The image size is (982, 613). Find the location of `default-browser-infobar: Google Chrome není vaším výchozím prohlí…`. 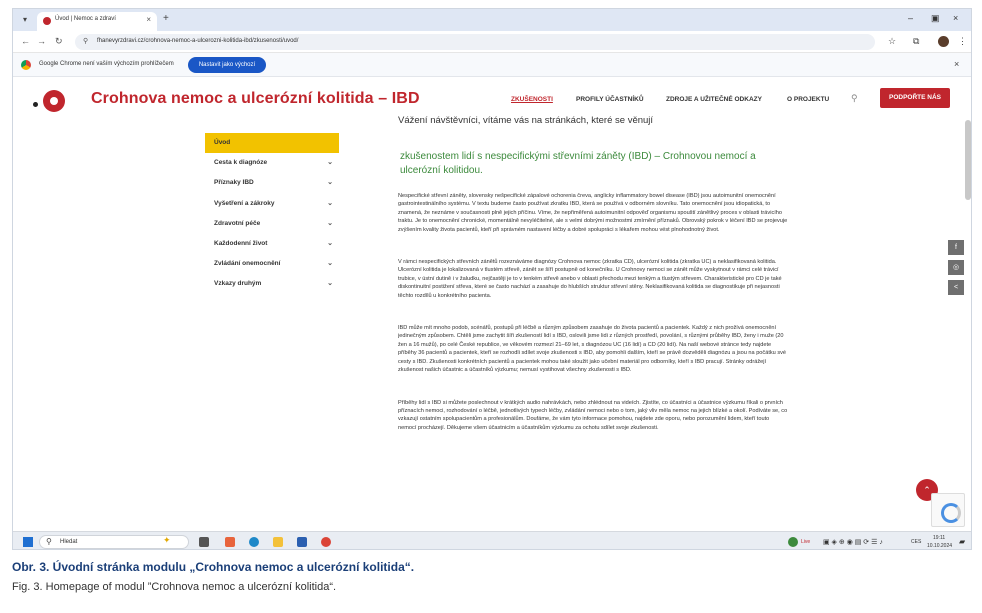

default-browser-infobar: Google Chrome není vaším výchozím prohlí… is located at coordinates (492, 65).